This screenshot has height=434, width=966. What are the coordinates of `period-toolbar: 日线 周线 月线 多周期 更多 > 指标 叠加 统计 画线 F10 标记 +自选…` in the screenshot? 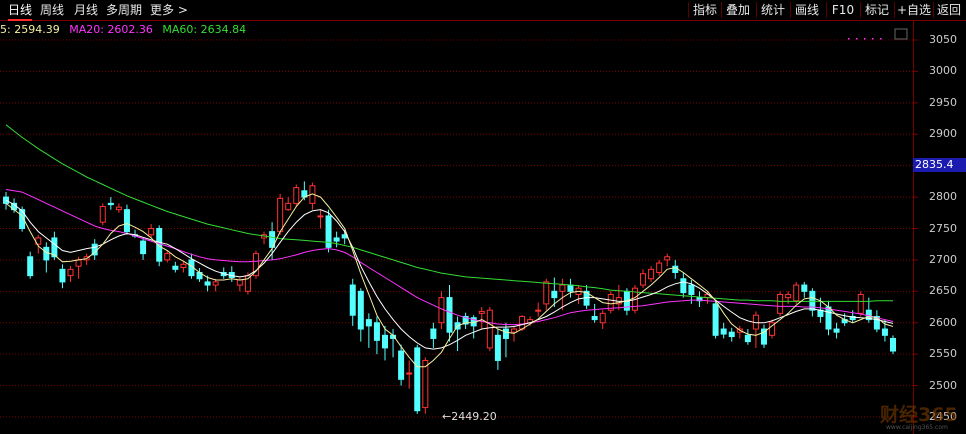 It's located at (483, 10).